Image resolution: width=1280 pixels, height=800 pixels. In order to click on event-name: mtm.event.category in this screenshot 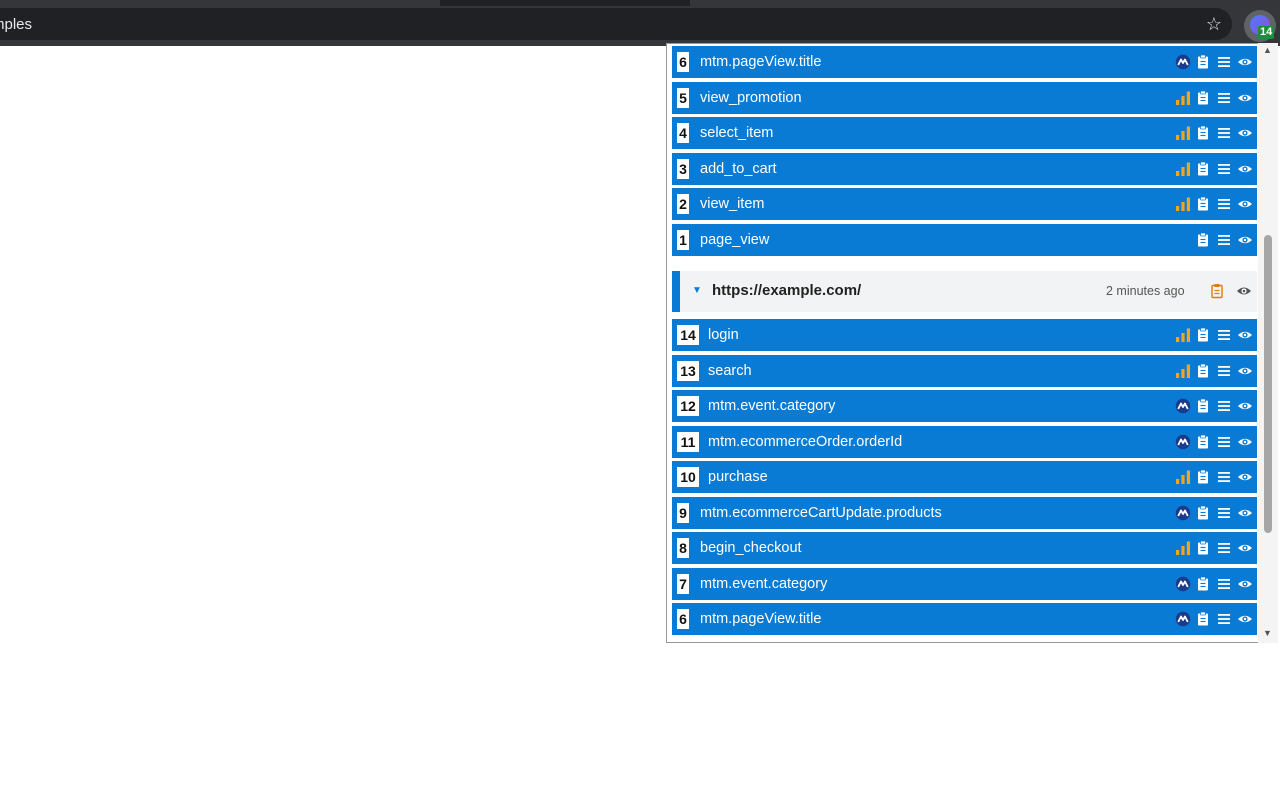, I will do `click(772, 406)`.